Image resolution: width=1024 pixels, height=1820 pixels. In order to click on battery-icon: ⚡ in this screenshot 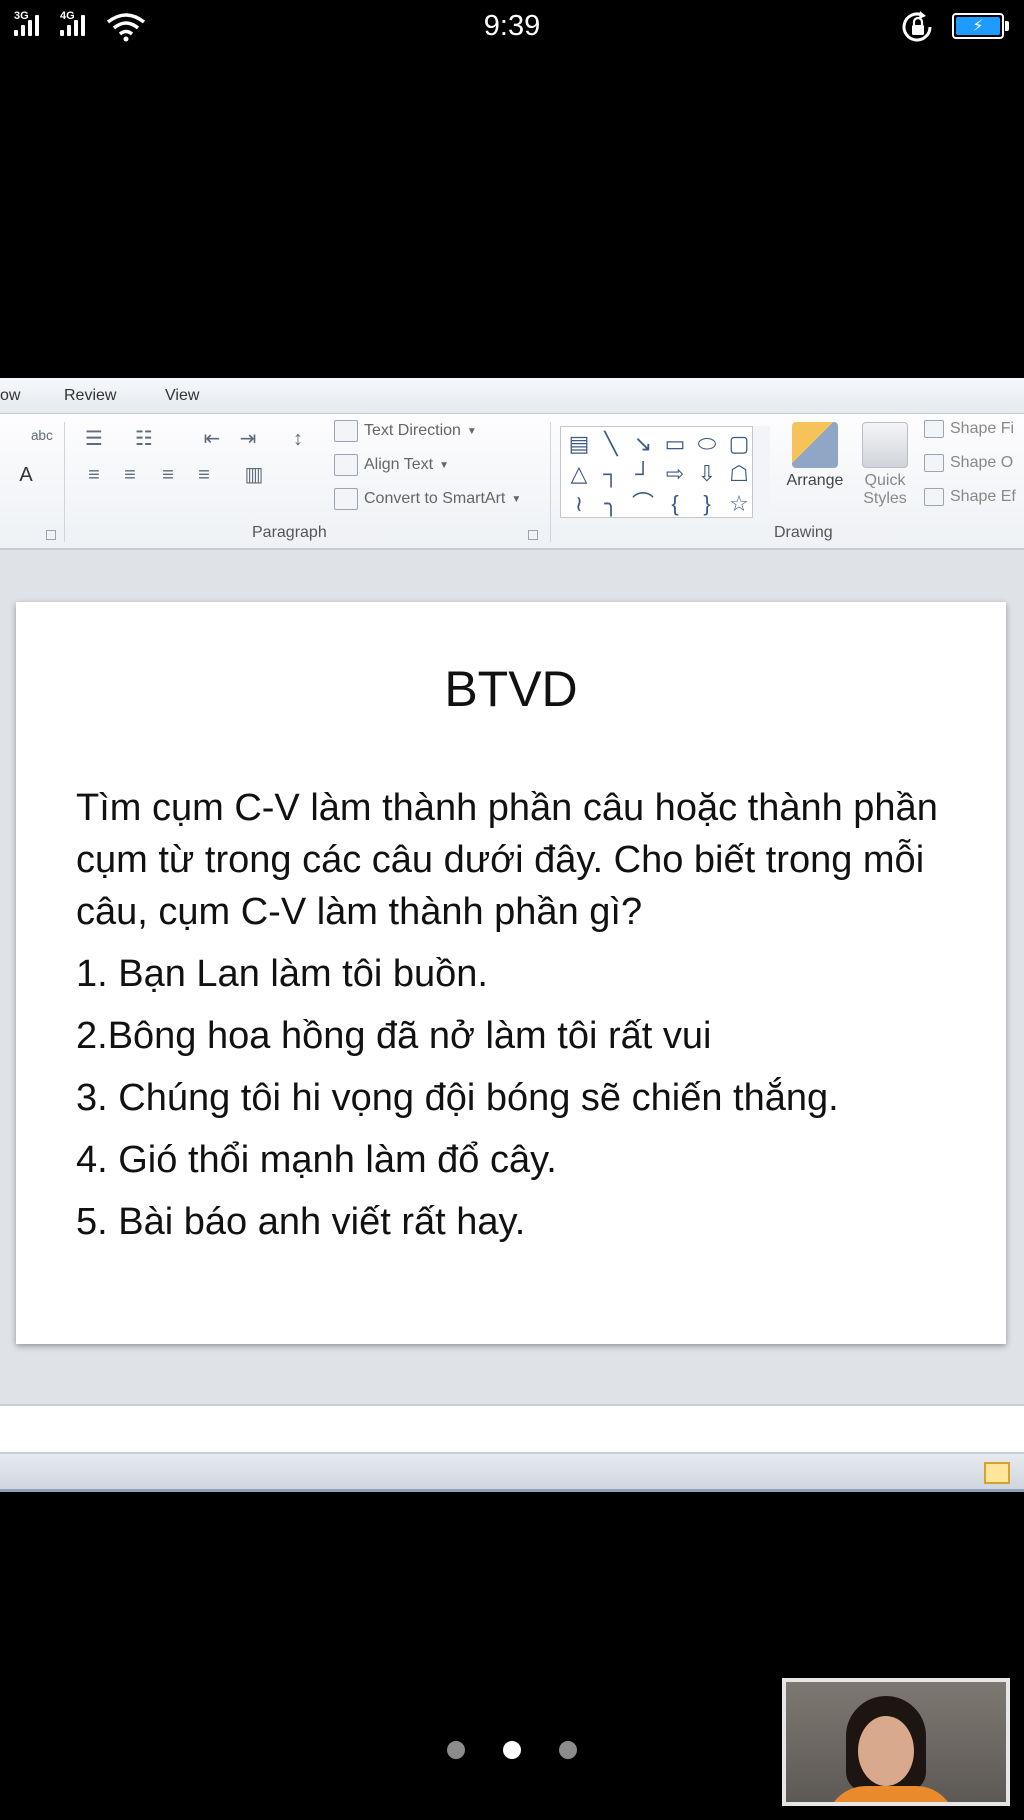, I will do `click(980, 26)`.